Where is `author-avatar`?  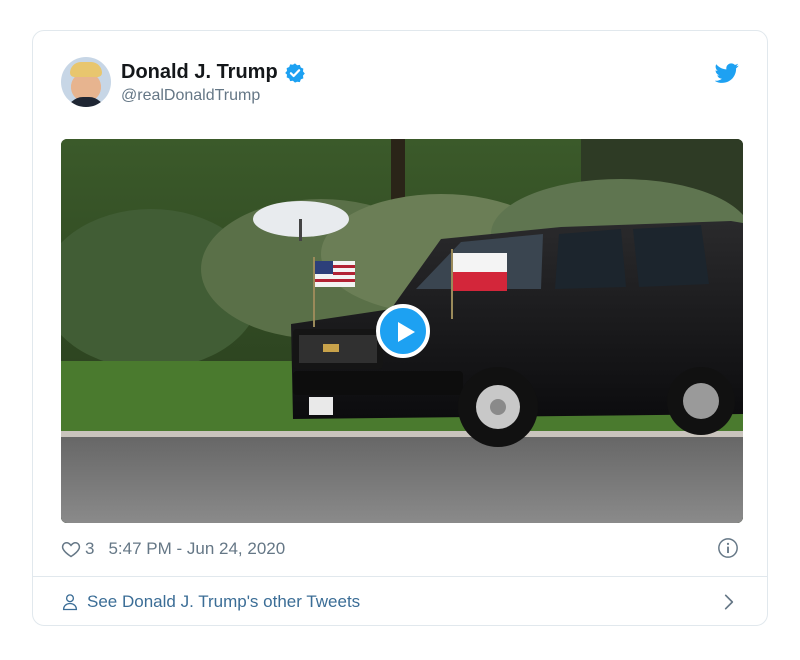 author-avatar is located at coordinates (86, 82).